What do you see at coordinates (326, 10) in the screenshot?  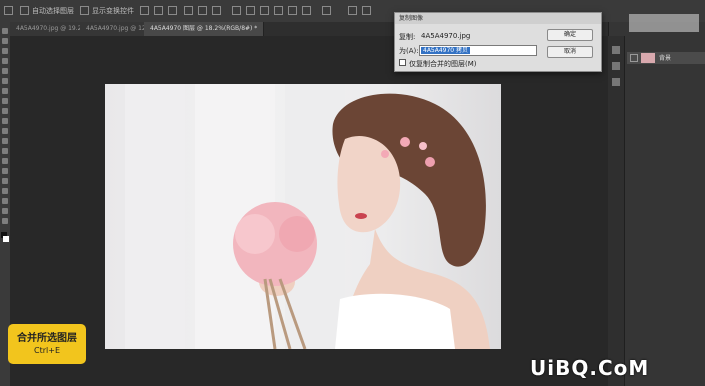 I see `auto-align-icon` at bounding box center [326, 10].